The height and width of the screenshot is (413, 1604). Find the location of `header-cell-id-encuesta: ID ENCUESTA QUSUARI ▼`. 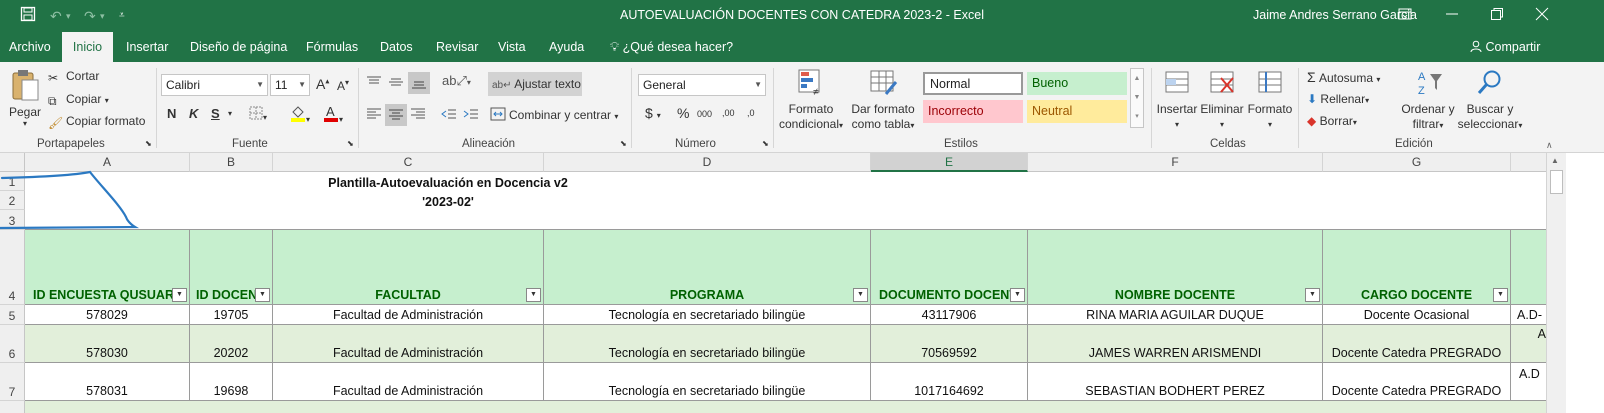

header-cell-id-encuesta: ID ENCUESTA QUSUARI ▼ is located at coordinates (107, 267).